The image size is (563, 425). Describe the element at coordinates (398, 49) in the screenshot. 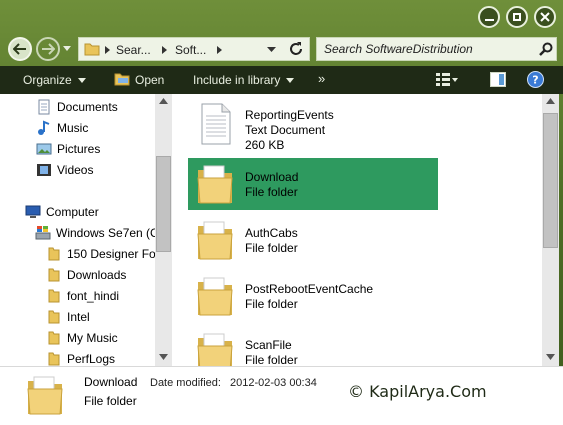

I see `search-input: Search SoftwareDistribution` at that location.